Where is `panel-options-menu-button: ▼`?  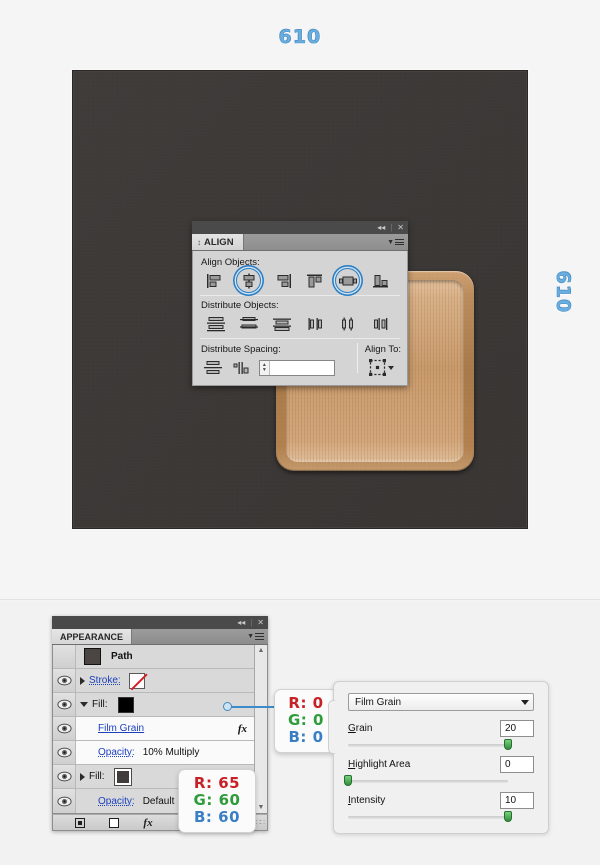
panel-options-menu-button: ▼ is located at coordinates (397, 242).